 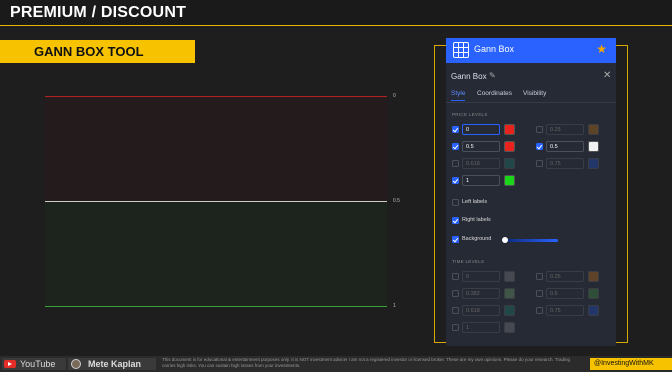 What do you see at coordinates (531, 50) in the screenshot?
I see `tool-header: Gann Box ★` at bounding box center [531, 50].